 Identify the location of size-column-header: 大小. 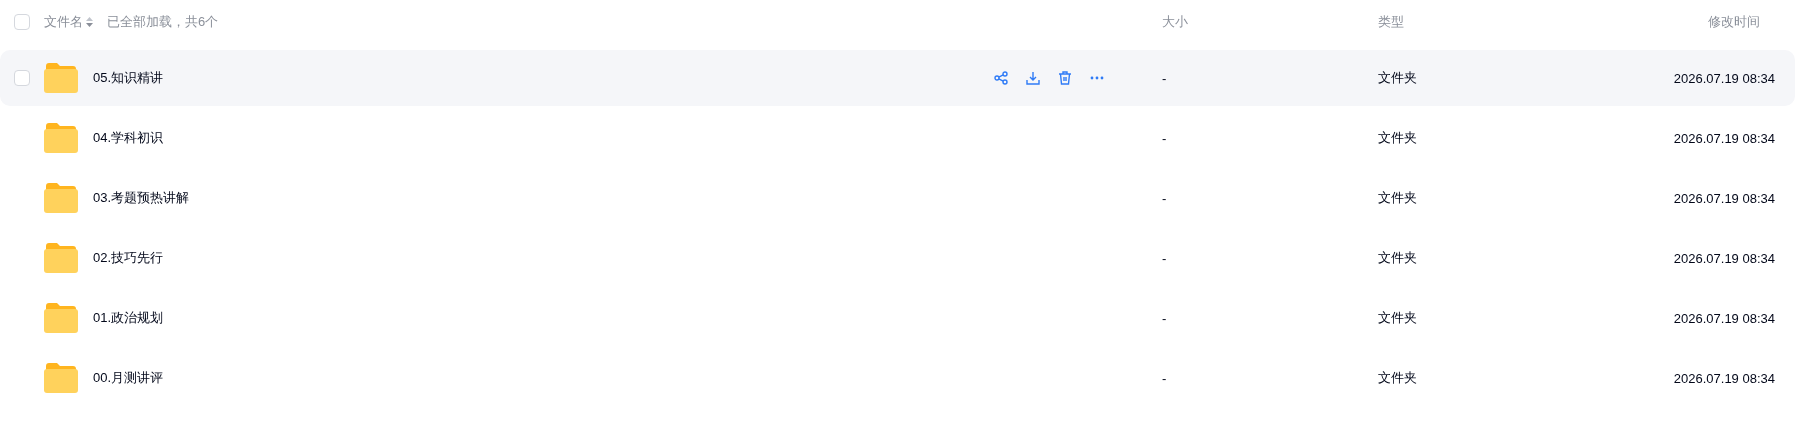
(1175, 22).